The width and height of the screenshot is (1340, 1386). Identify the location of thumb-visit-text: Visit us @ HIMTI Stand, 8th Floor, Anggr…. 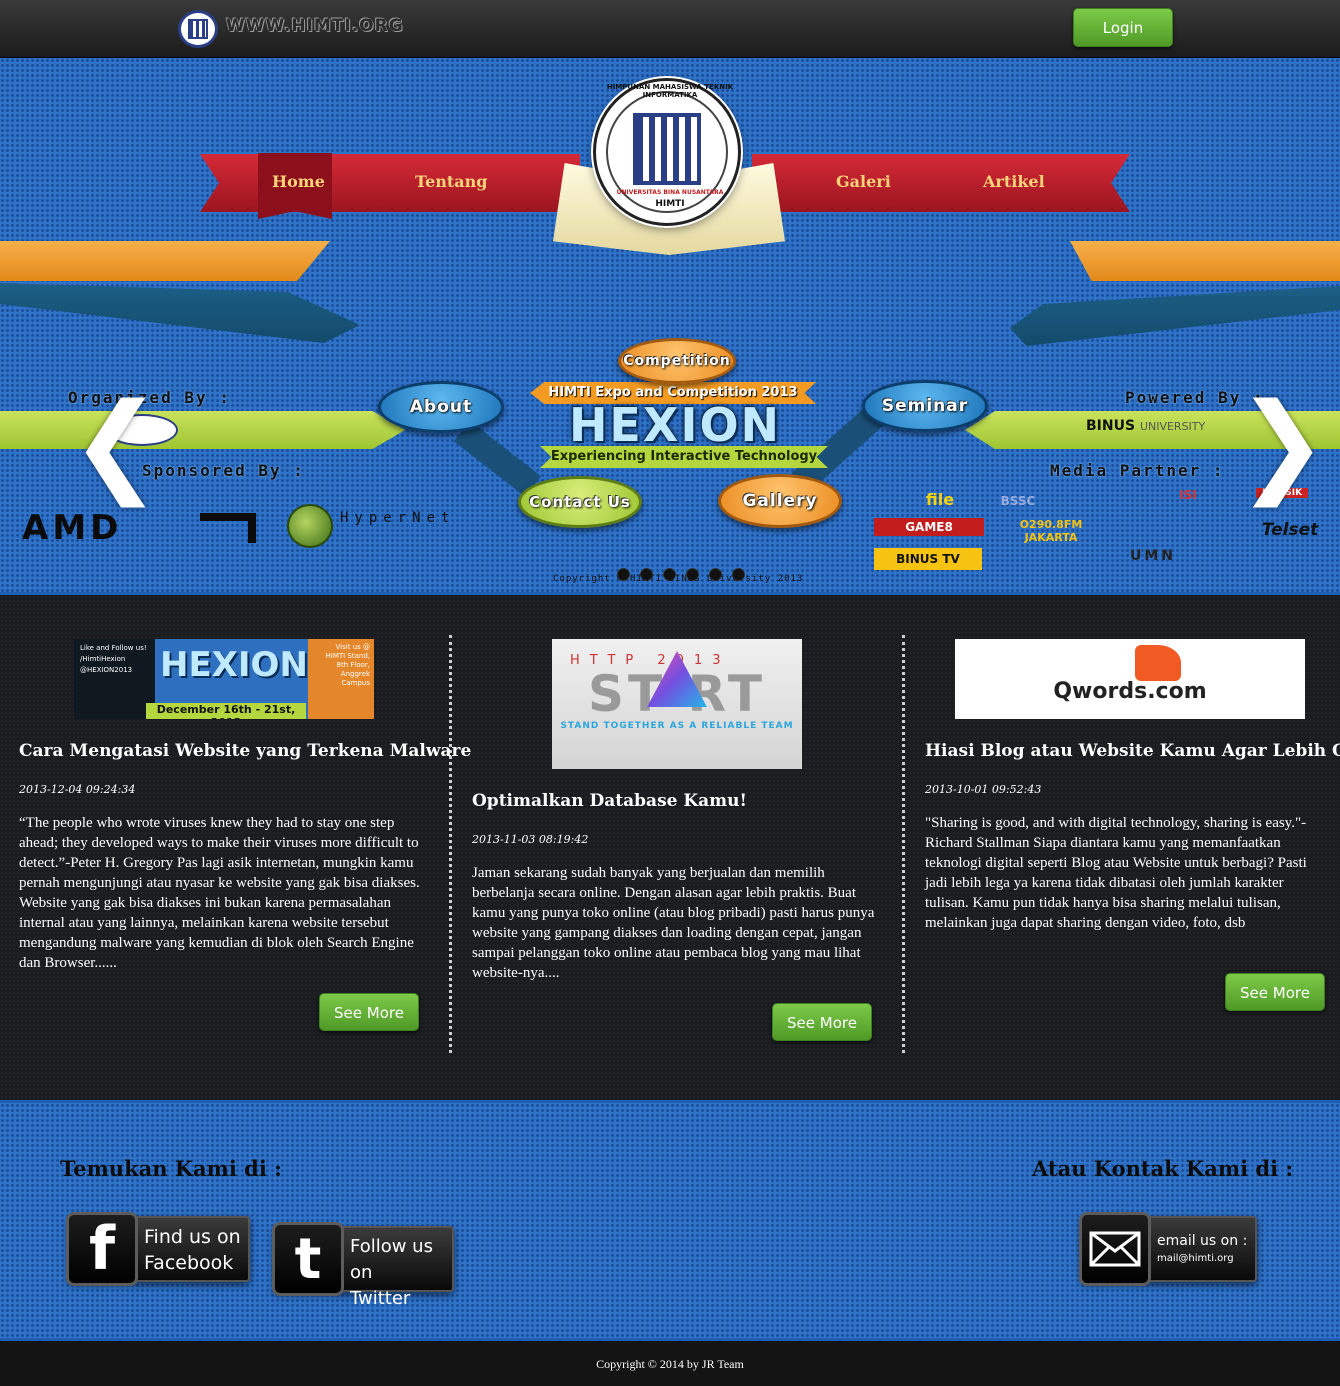
(347, 665).